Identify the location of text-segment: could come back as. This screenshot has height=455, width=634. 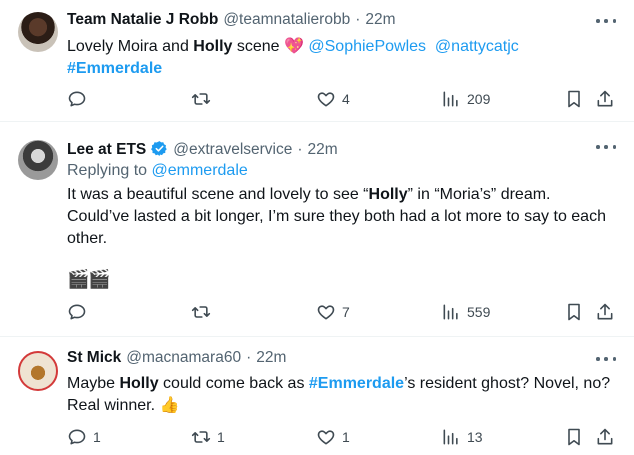
(233, 383).